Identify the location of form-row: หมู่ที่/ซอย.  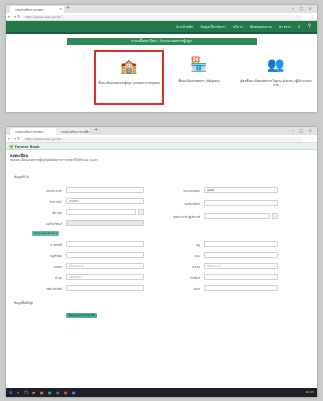
(81, 255).